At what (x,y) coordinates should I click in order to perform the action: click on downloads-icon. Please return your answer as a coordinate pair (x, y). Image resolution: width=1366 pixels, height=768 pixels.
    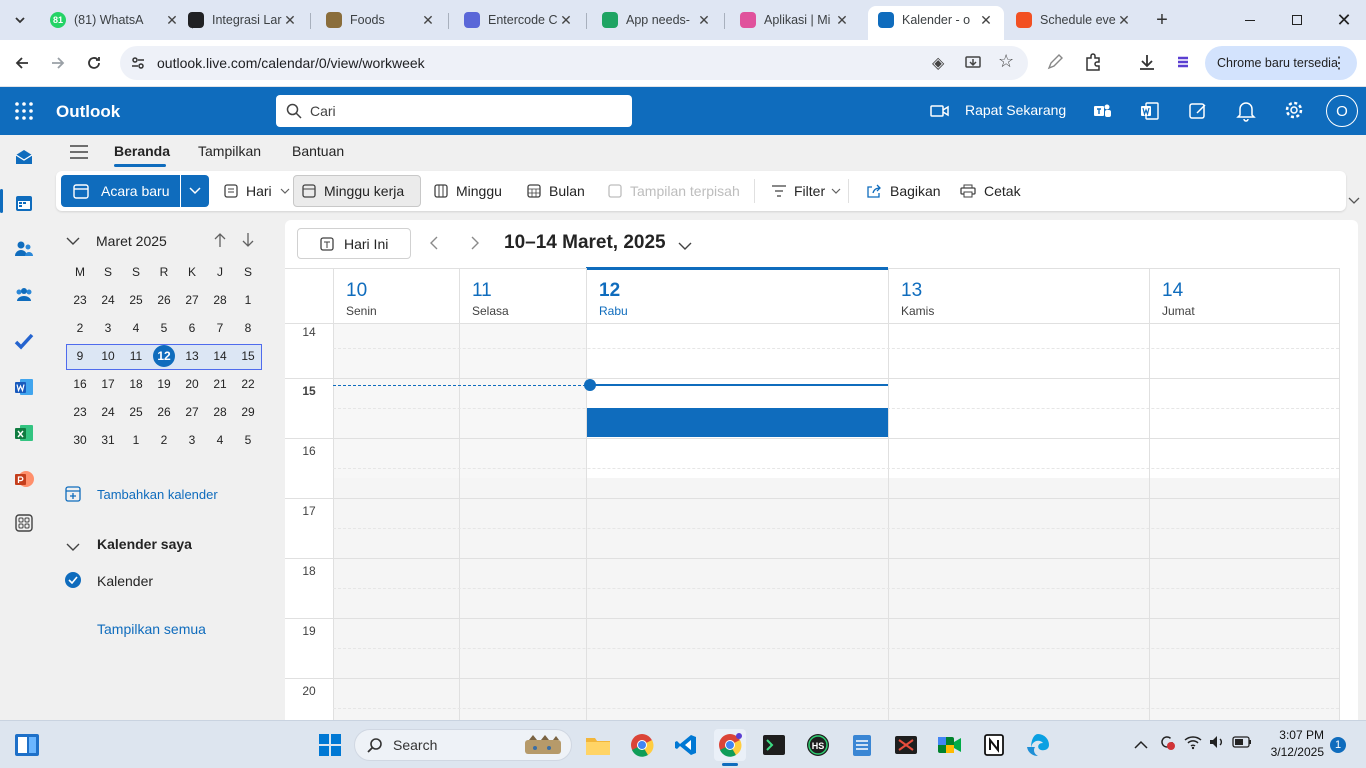
    Looking at the image, I should click on (1147, 63).